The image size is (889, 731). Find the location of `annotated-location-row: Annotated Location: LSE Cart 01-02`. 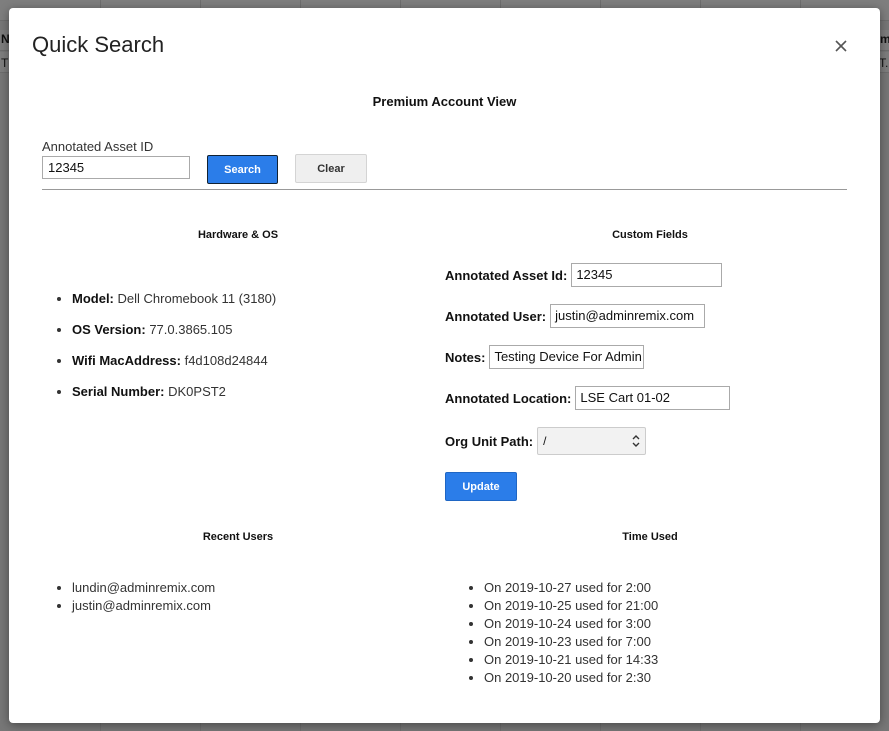

annotated-location-row: Annotated Location: LSE Cart 01-02 is located at coordinates (588, 398).